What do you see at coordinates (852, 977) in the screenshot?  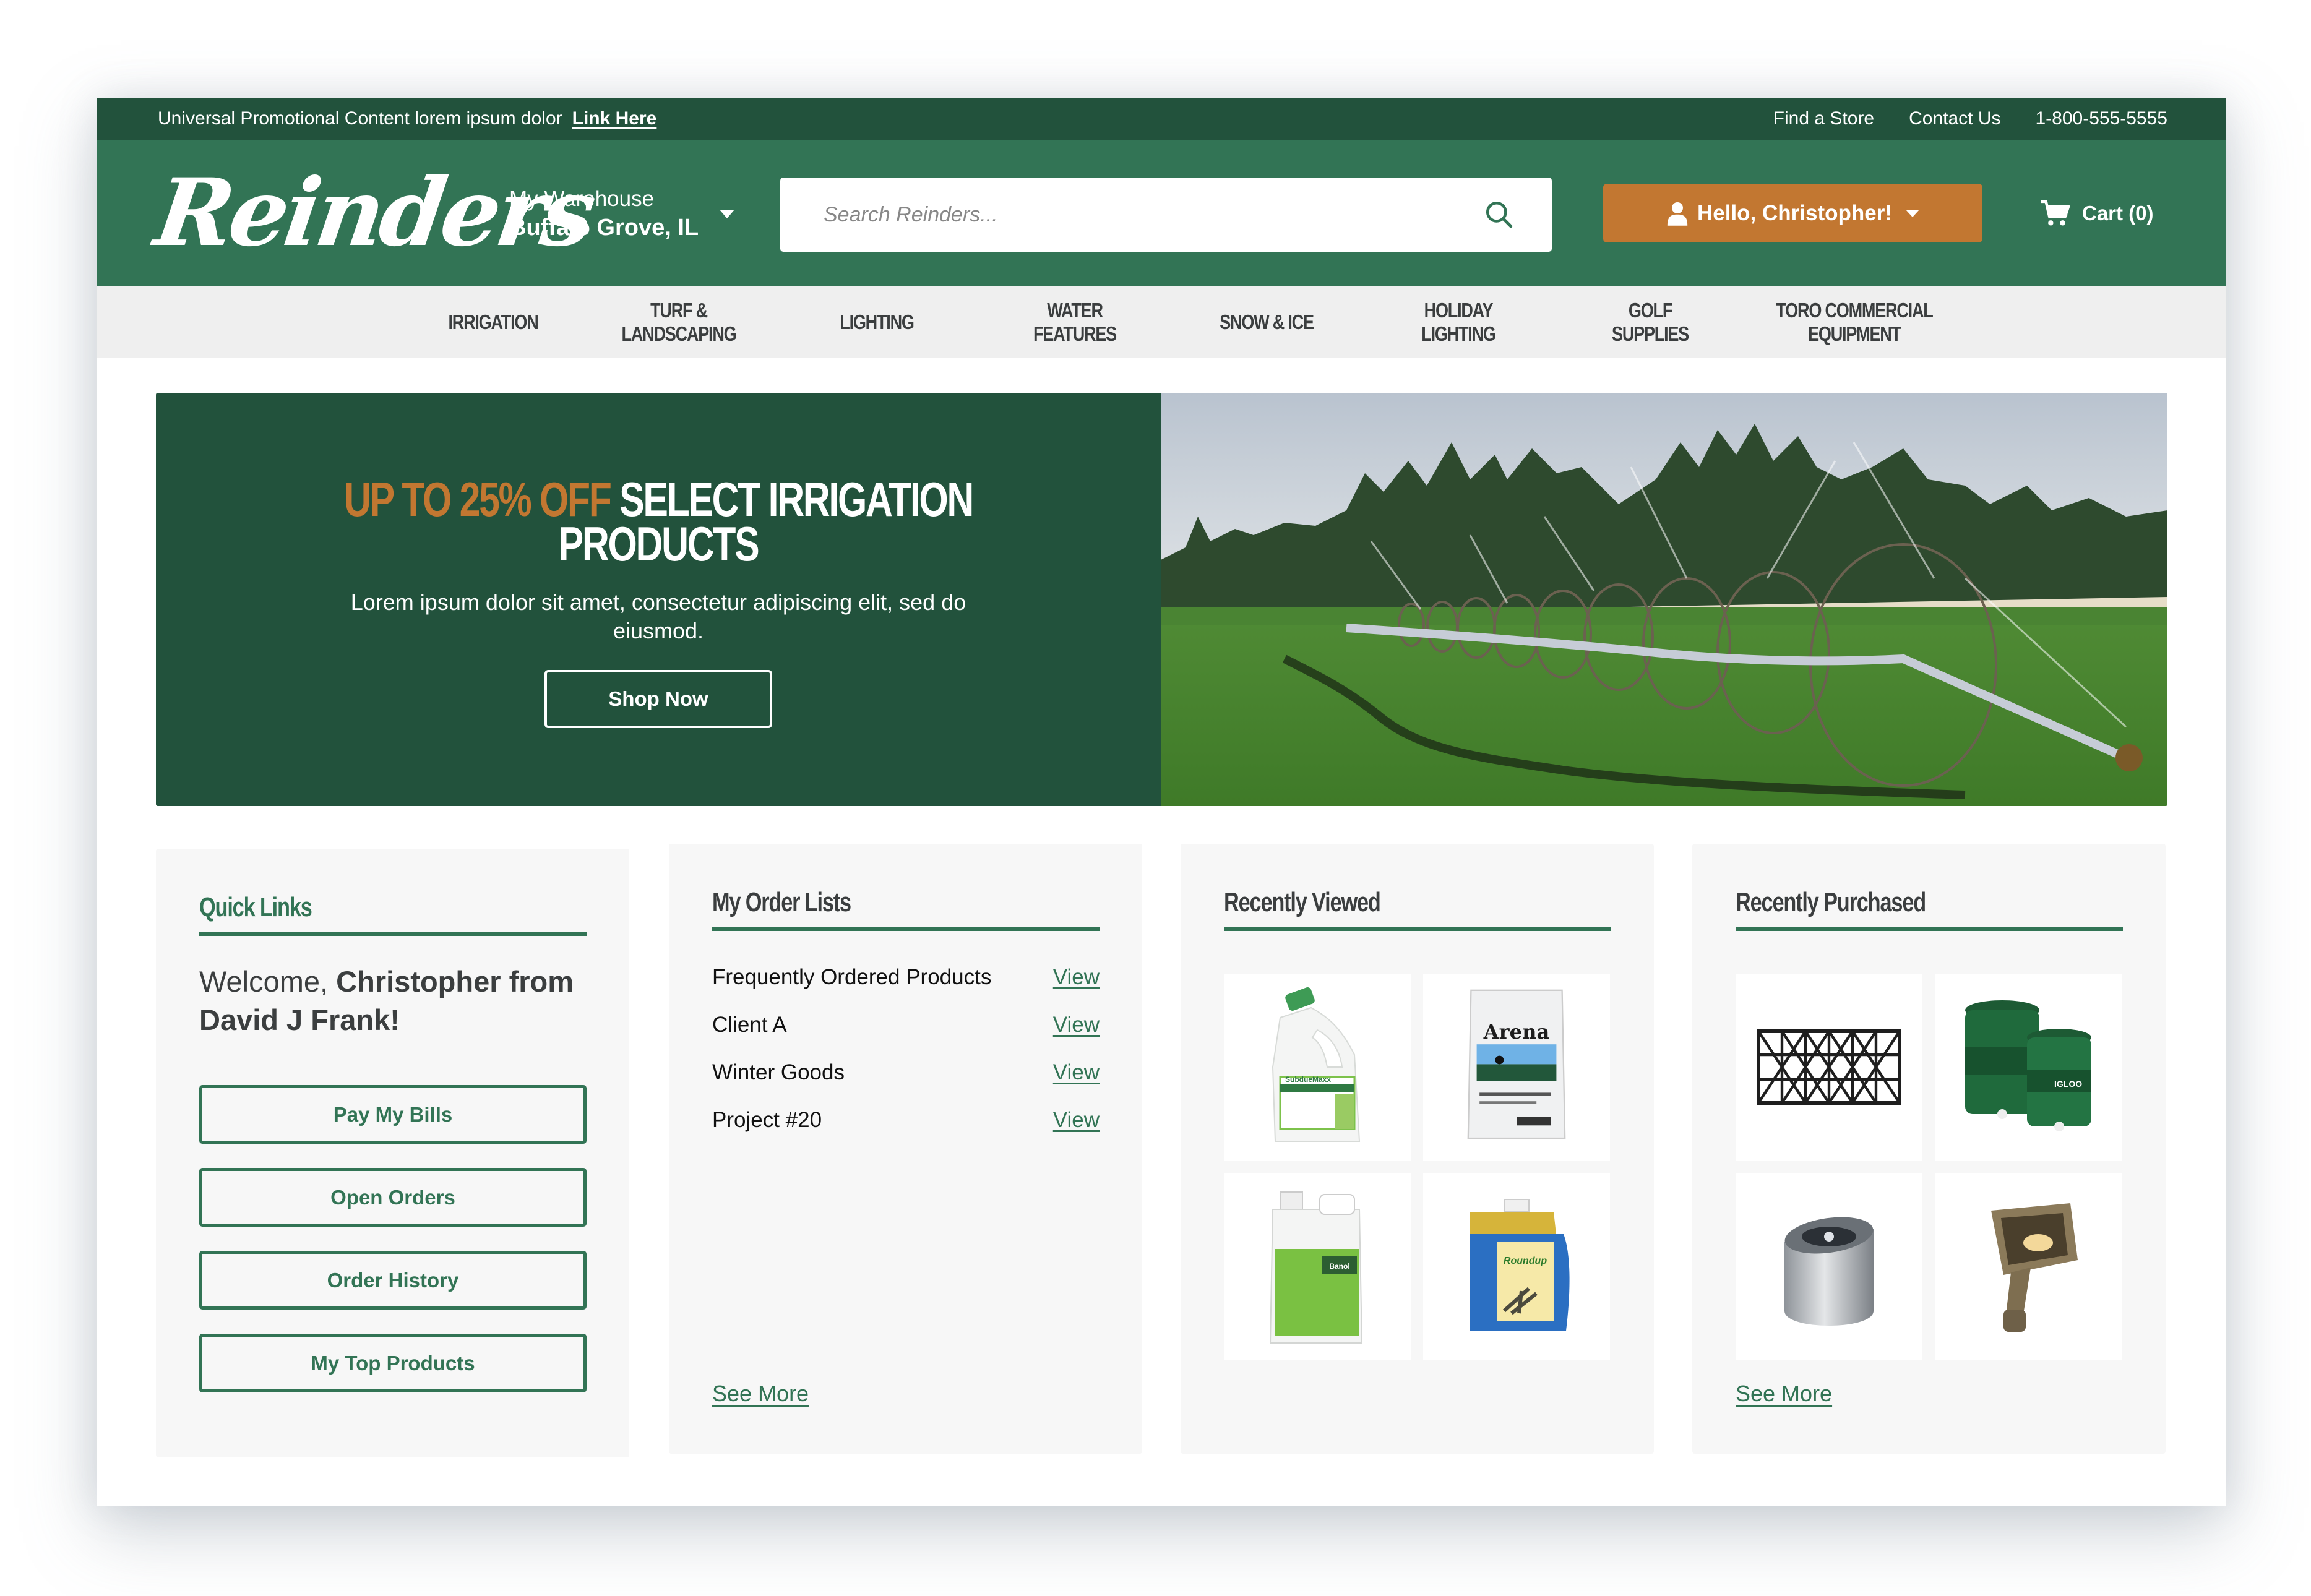 I see `order-list-name: Frequently Ordered Products` at bounding box center [852, 977].